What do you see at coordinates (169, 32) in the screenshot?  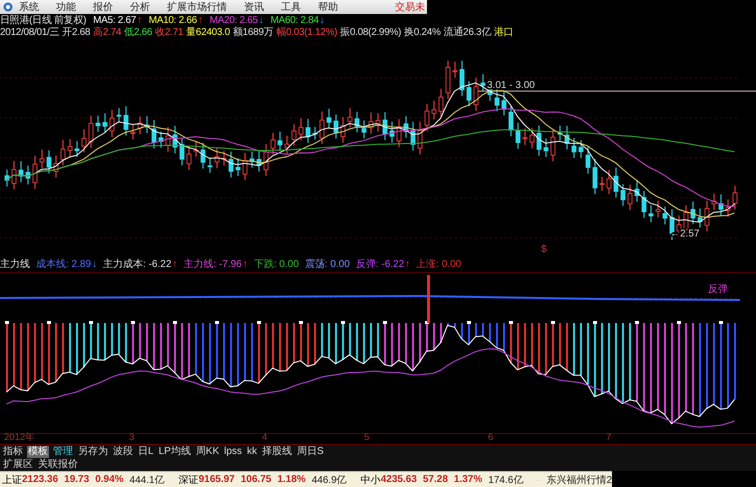 I see `quote-field: 收2.71` at bounding box center [169, 32].